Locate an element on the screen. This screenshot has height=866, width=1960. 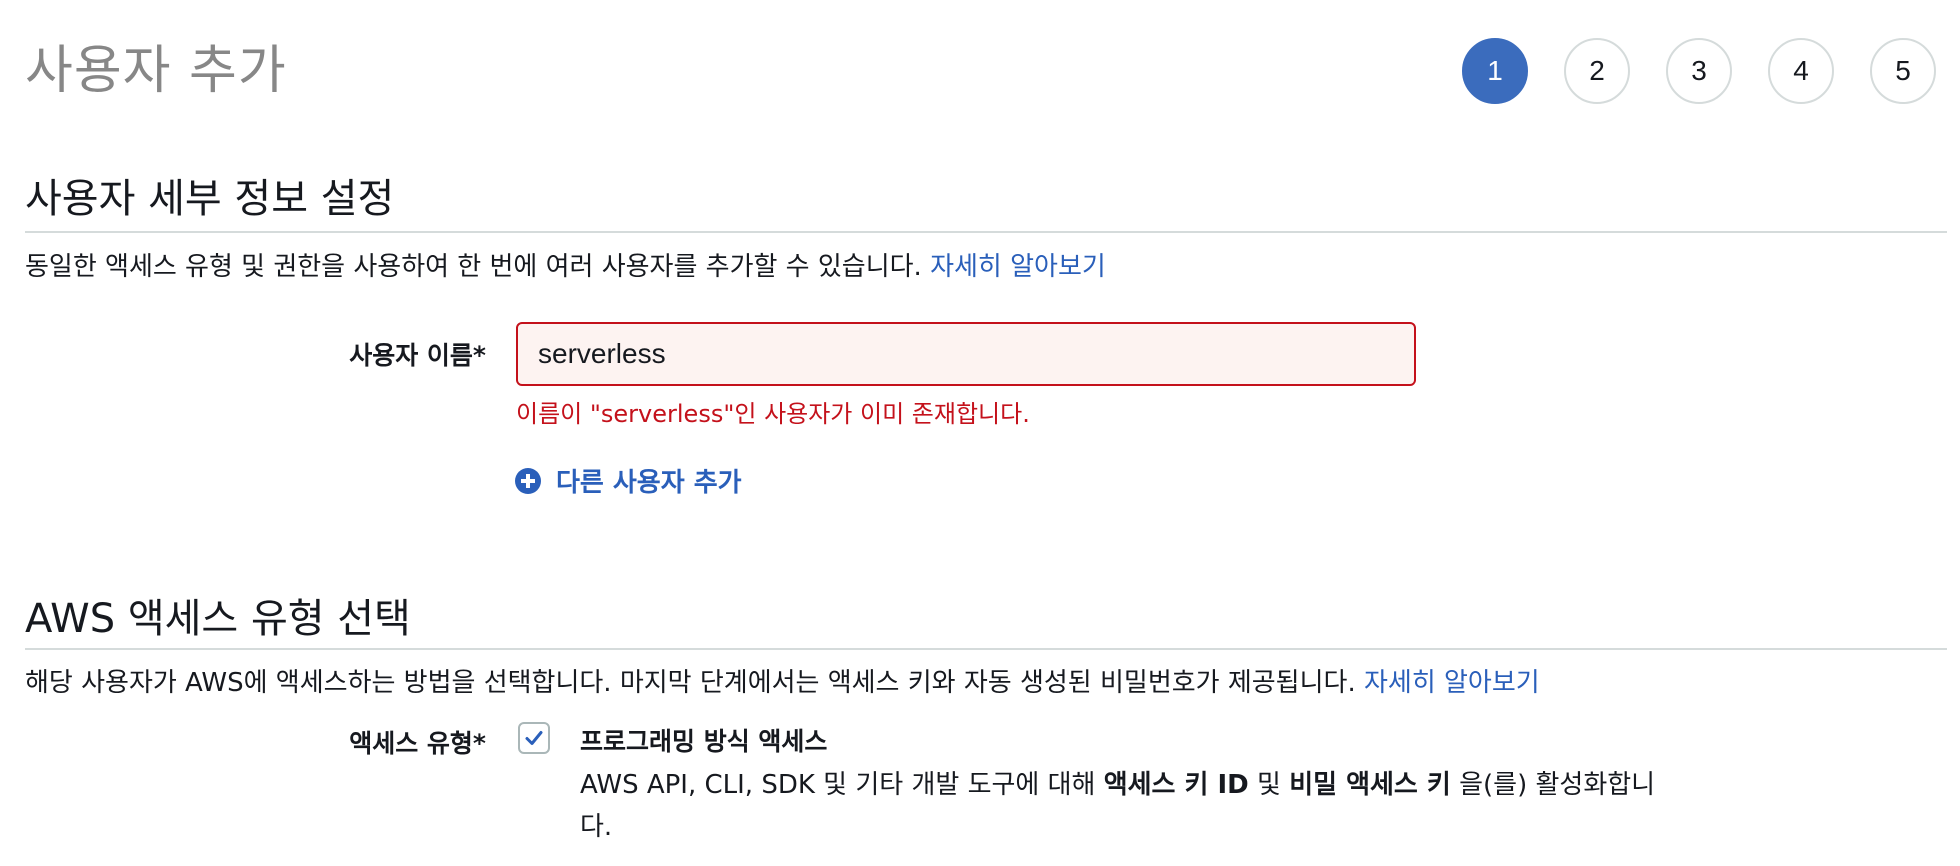
wizard-steps: 1 2 3 4 5 is located at coordinates (1699, 71).